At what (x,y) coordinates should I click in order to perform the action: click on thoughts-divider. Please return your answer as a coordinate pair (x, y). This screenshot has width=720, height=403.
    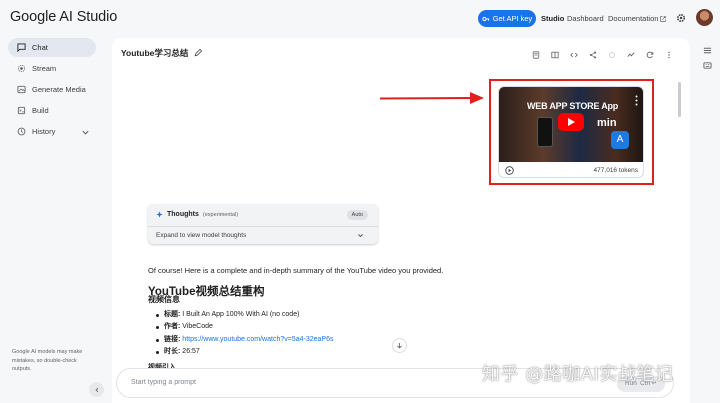
    Looking at the image, I should click on (263, 226).